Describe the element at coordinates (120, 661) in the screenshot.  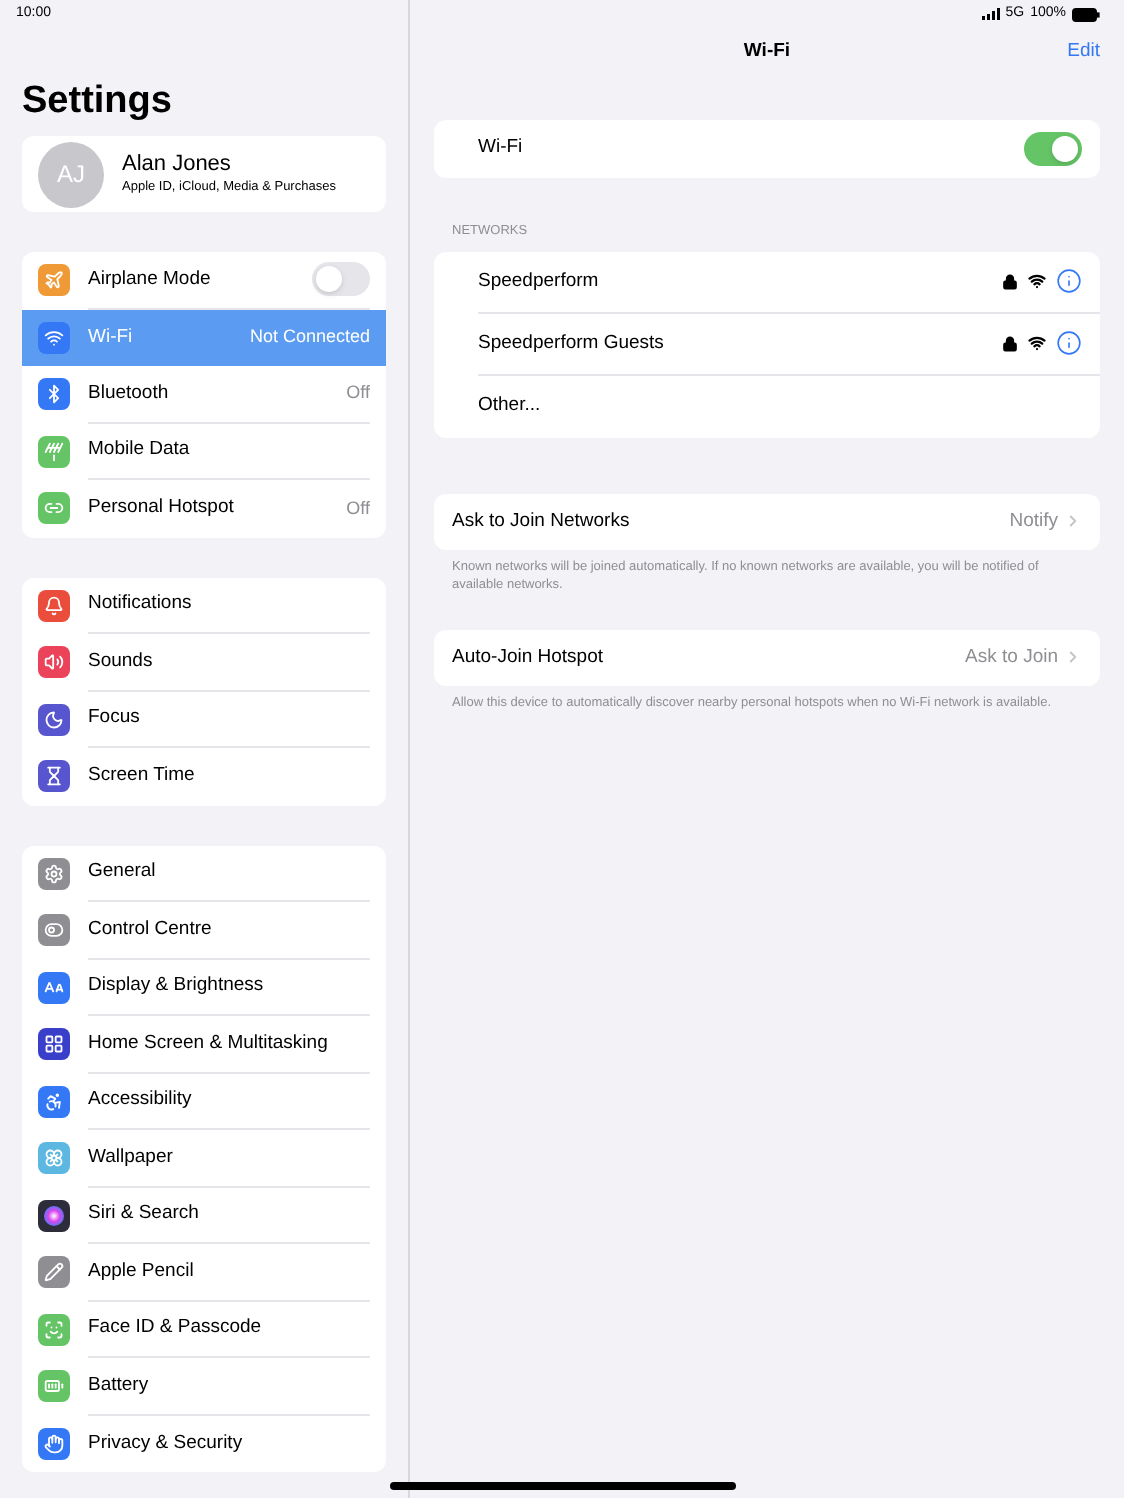
I see `item-label: Sounds` at that location.